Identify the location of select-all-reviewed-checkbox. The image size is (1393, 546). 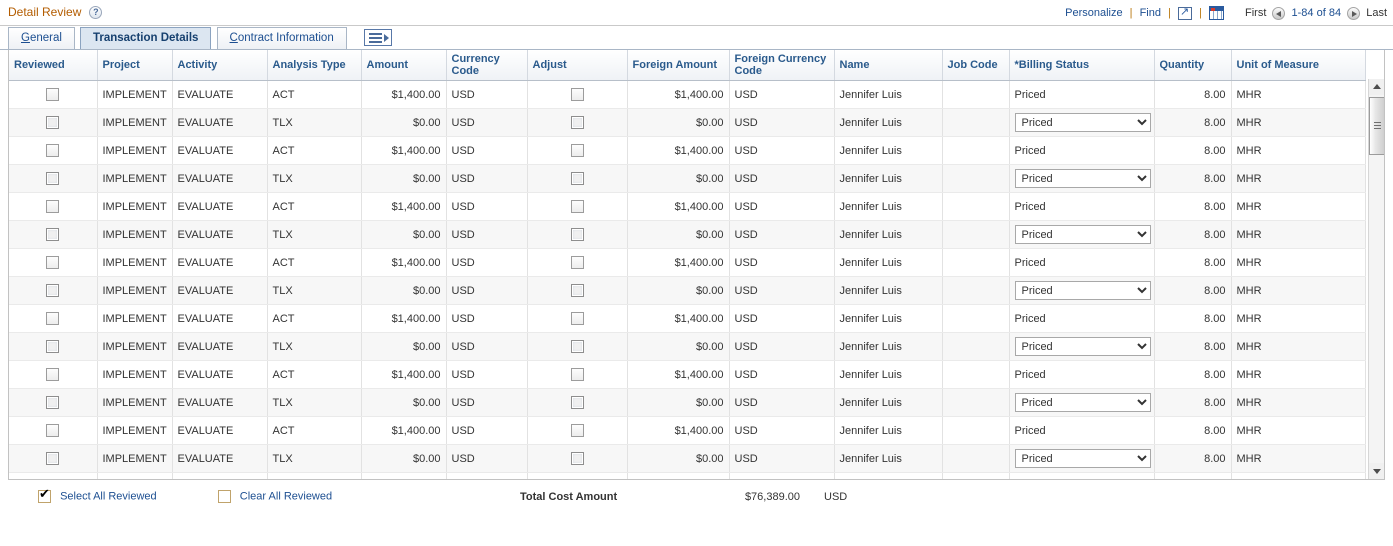
(44, 495).